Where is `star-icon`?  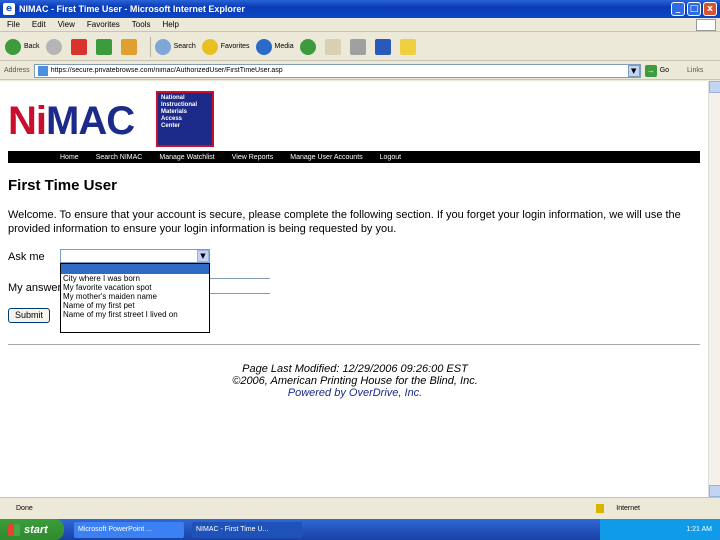 star-icon is located at coordinates (209, 46).